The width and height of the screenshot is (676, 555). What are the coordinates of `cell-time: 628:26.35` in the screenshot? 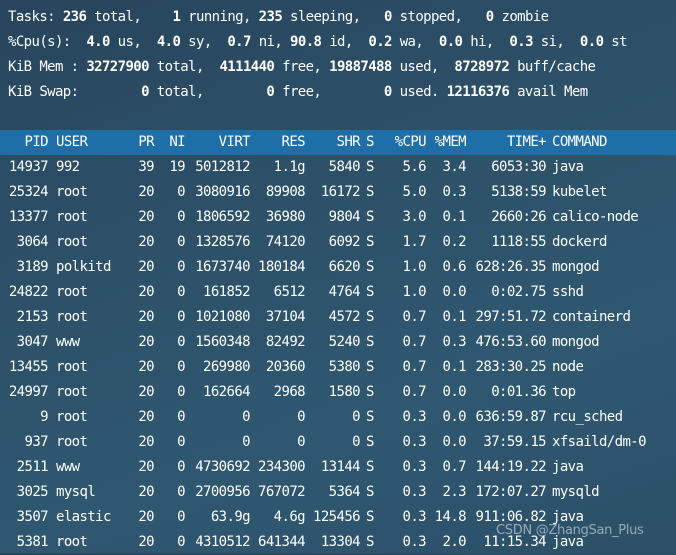 It's located at (511, 267).